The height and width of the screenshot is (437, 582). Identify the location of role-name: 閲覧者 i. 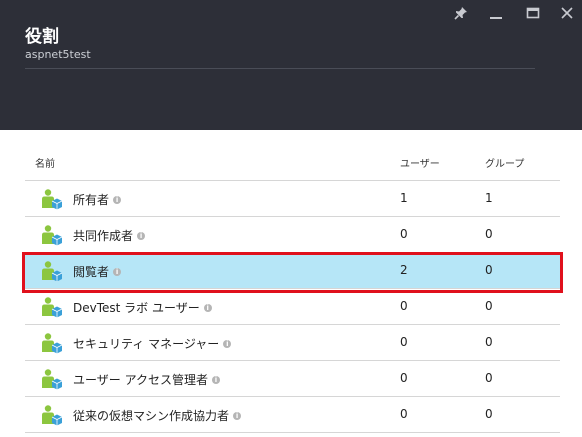
(97, 271).